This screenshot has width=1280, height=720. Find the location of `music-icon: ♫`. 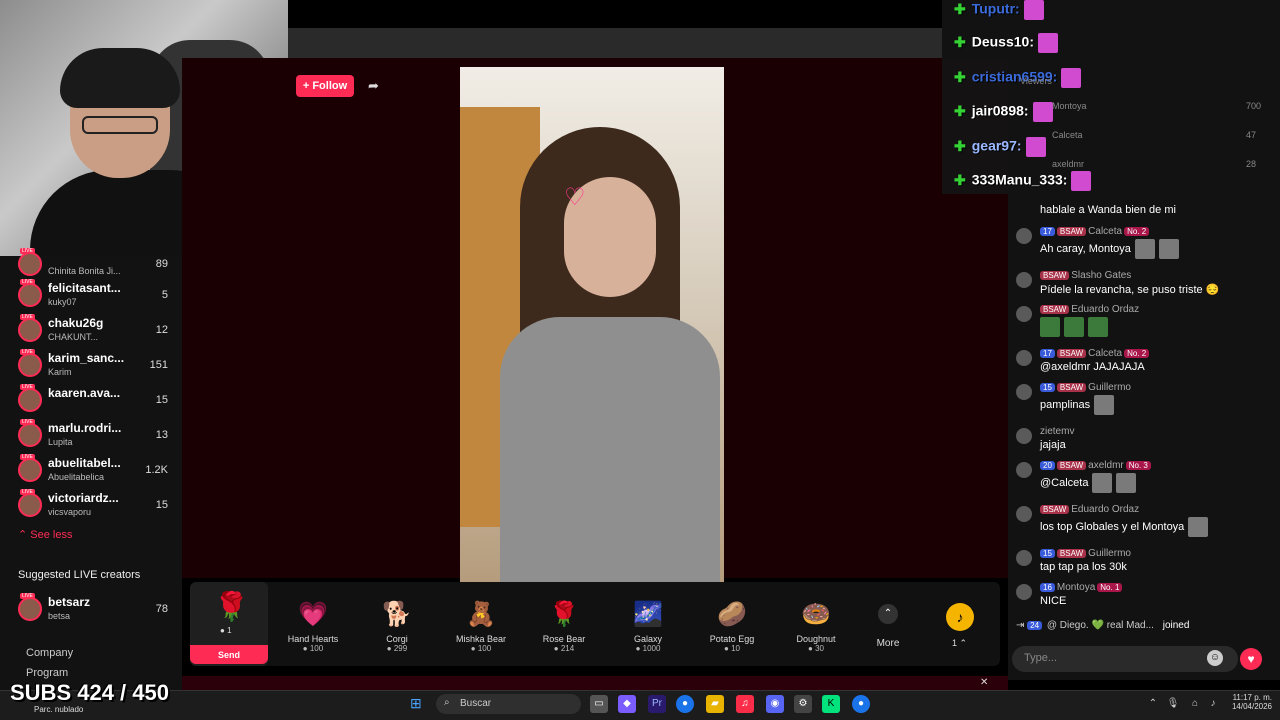

music-icon: ♫ is located at coordinates (745, 704).